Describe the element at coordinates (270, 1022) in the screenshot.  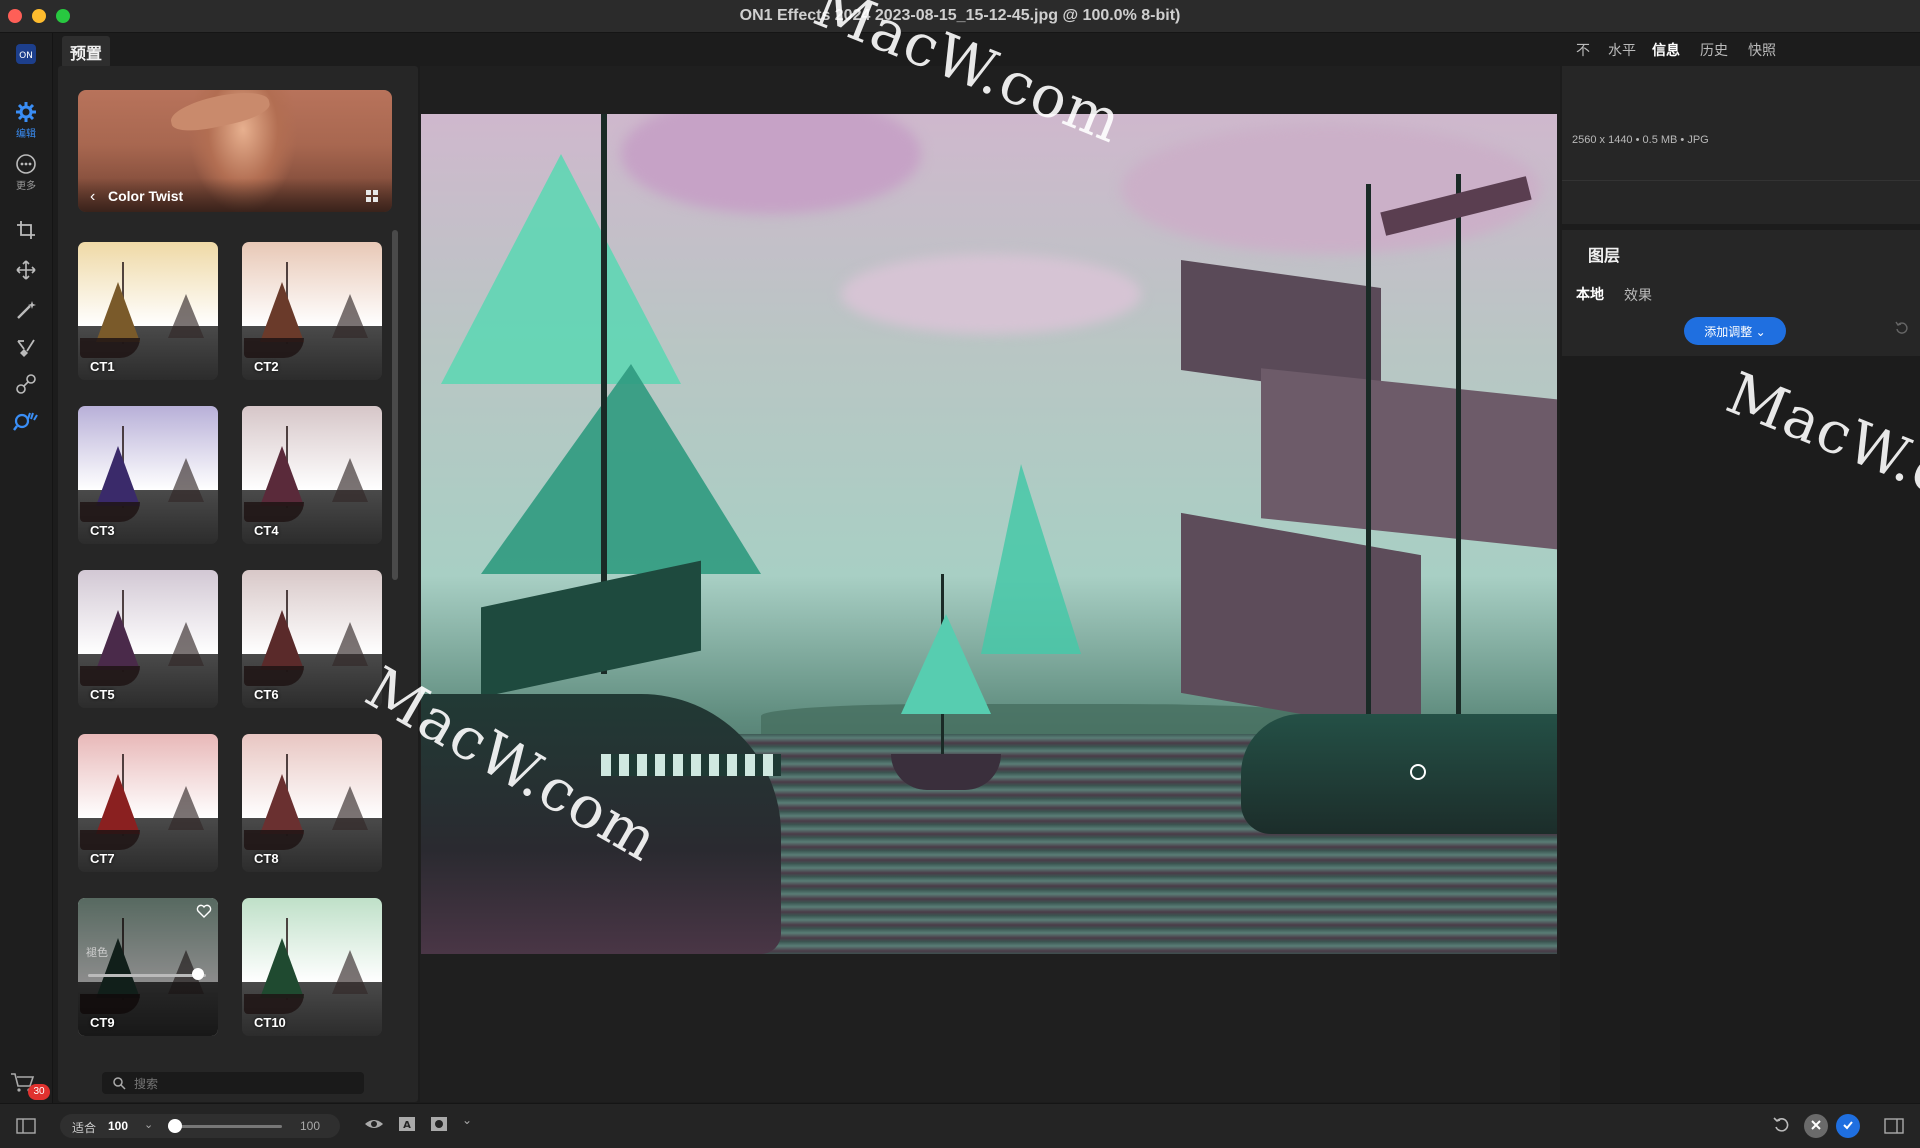
I see `preset-label: CT10` at that location.